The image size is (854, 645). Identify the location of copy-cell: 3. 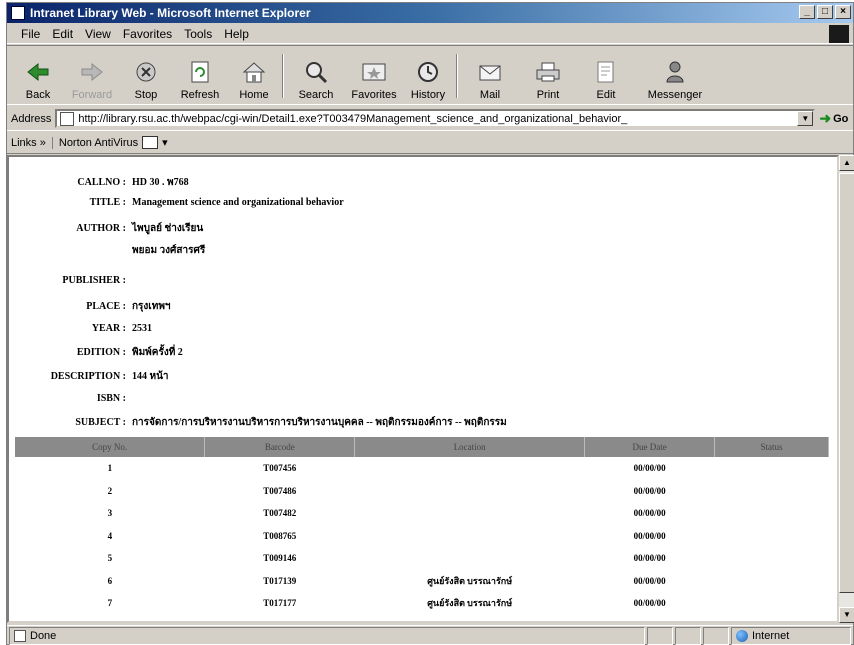
(110, 513).